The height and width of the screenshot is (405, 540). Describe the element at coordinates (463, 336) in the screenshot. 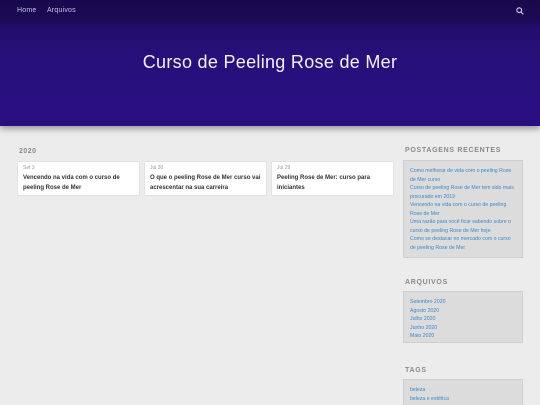

I see `archive-link: Maio 2020` at that location.